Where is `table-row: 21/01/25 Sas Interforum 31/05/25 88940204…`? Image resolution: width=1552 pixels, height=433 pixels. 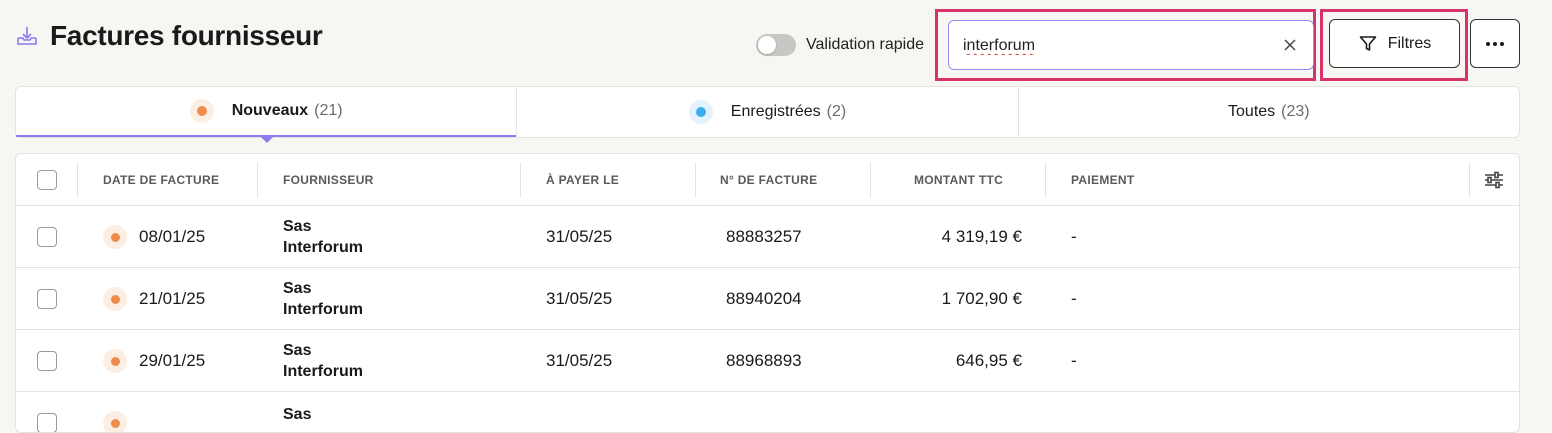
table-row: 21/01/25 Sas Interforum 31/05/25 88940204… is located at coordinates (767, 299).